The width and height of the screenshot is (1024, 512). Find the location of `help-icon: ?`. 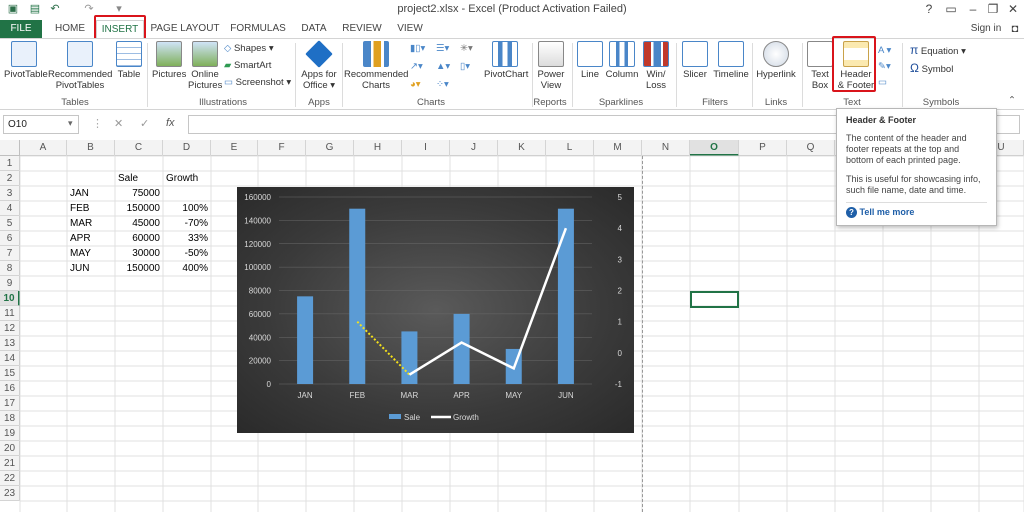

help-icon: ? is located at coordinates (929, 9).